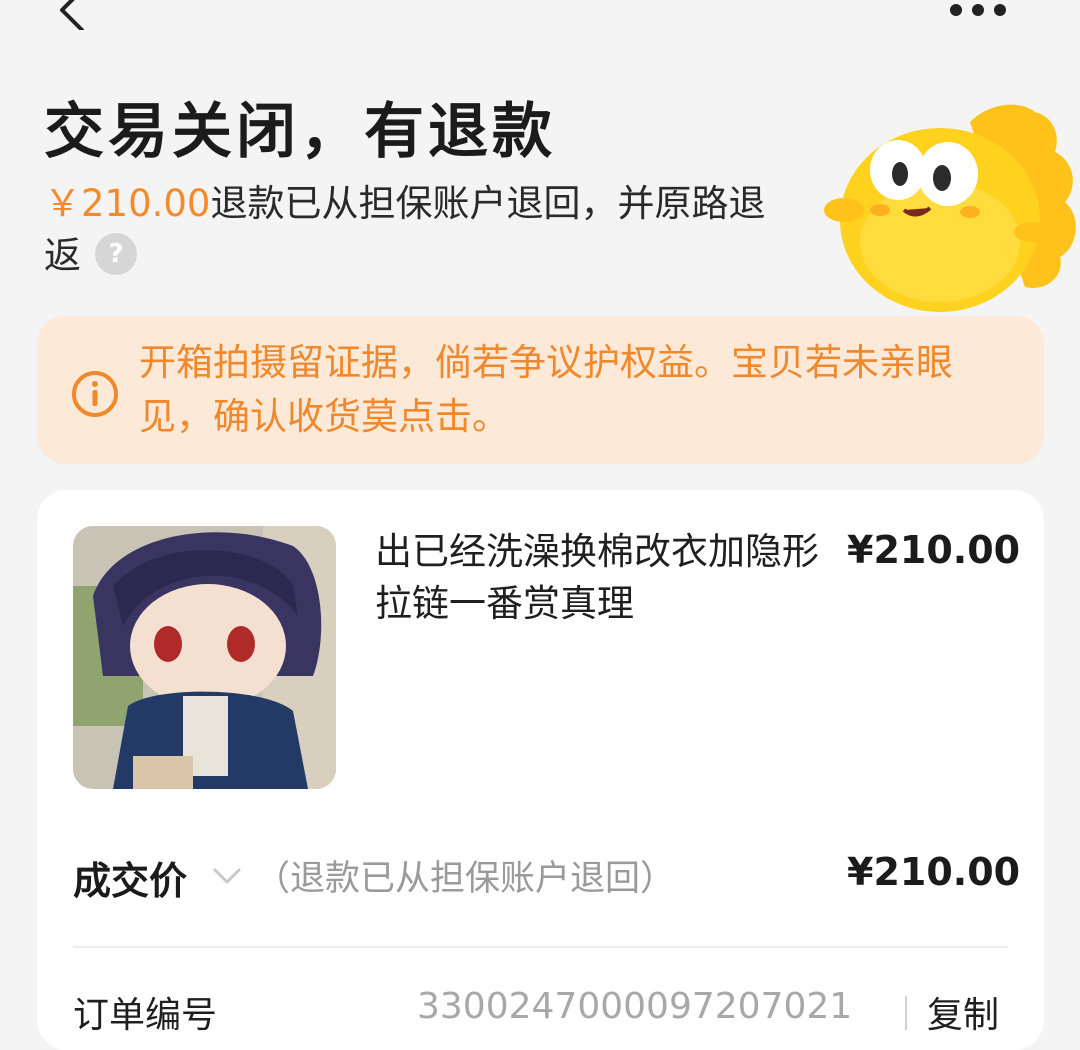 The width and height of the screenshot is (1080, 1050). Describe the element at coordinates (227, 876) in the screenshot. I see `chevron-down-icon` at that location.